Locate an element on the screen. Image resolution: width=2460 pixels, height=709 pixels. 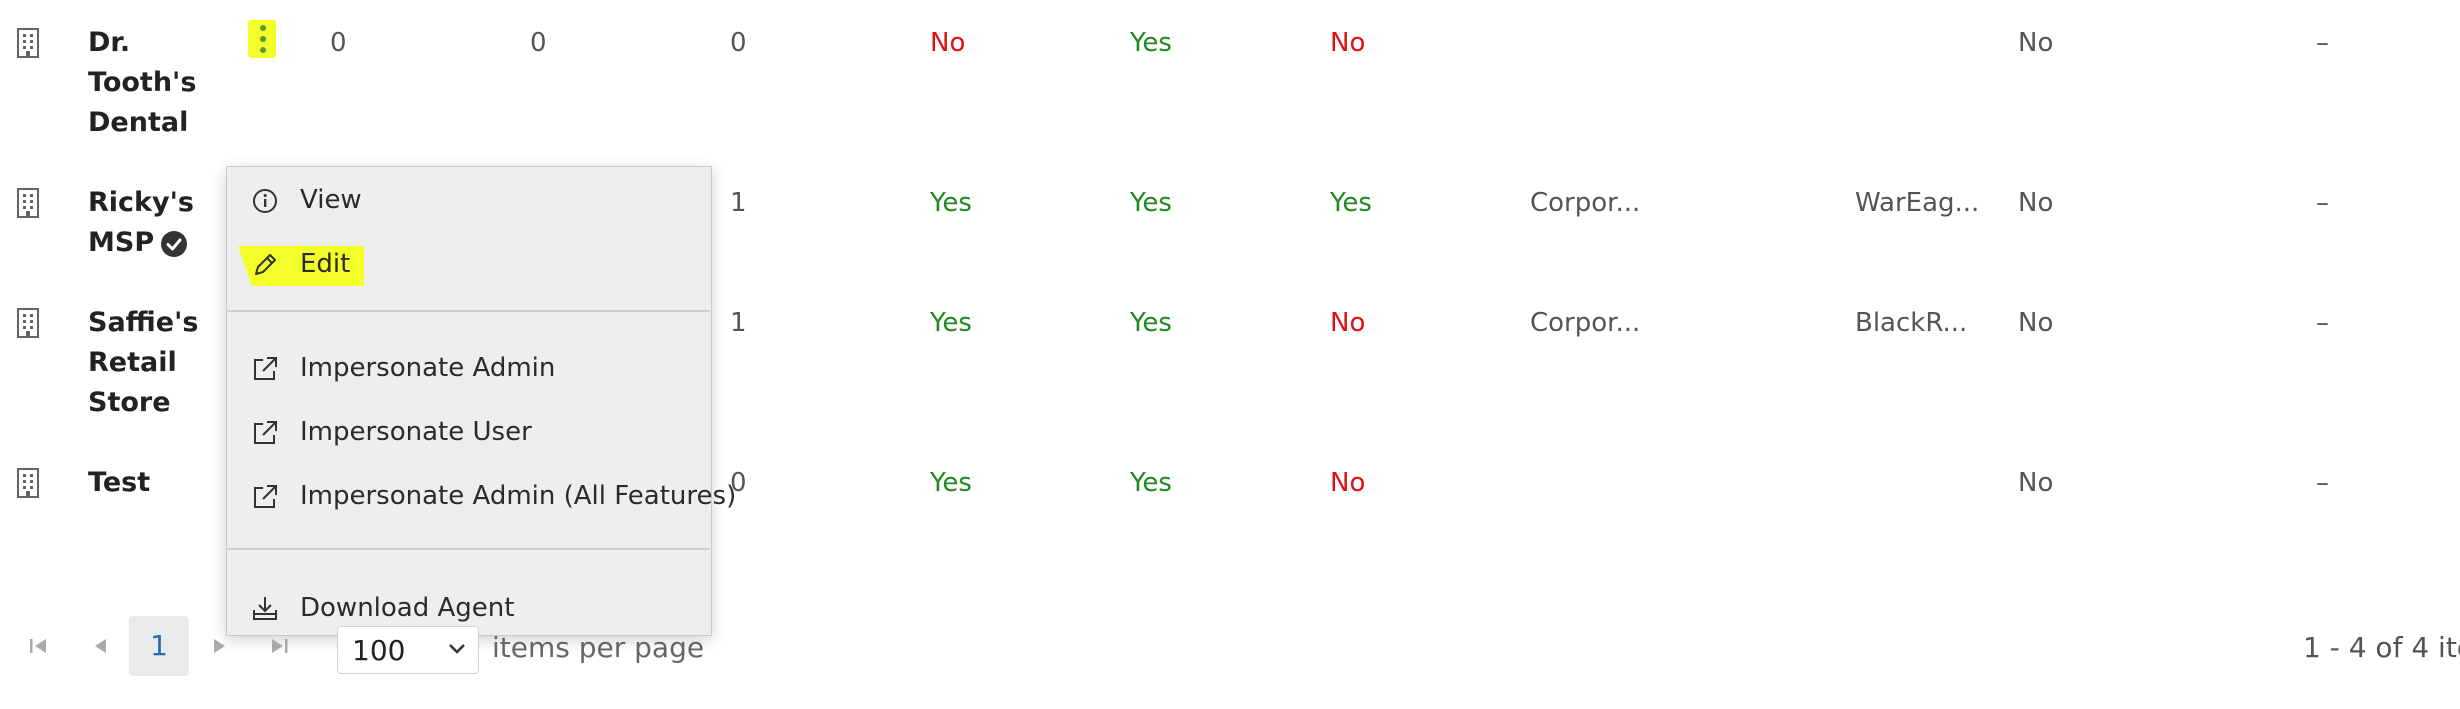
account-name: Ricky's MSP is located at coordinates (141, 223).